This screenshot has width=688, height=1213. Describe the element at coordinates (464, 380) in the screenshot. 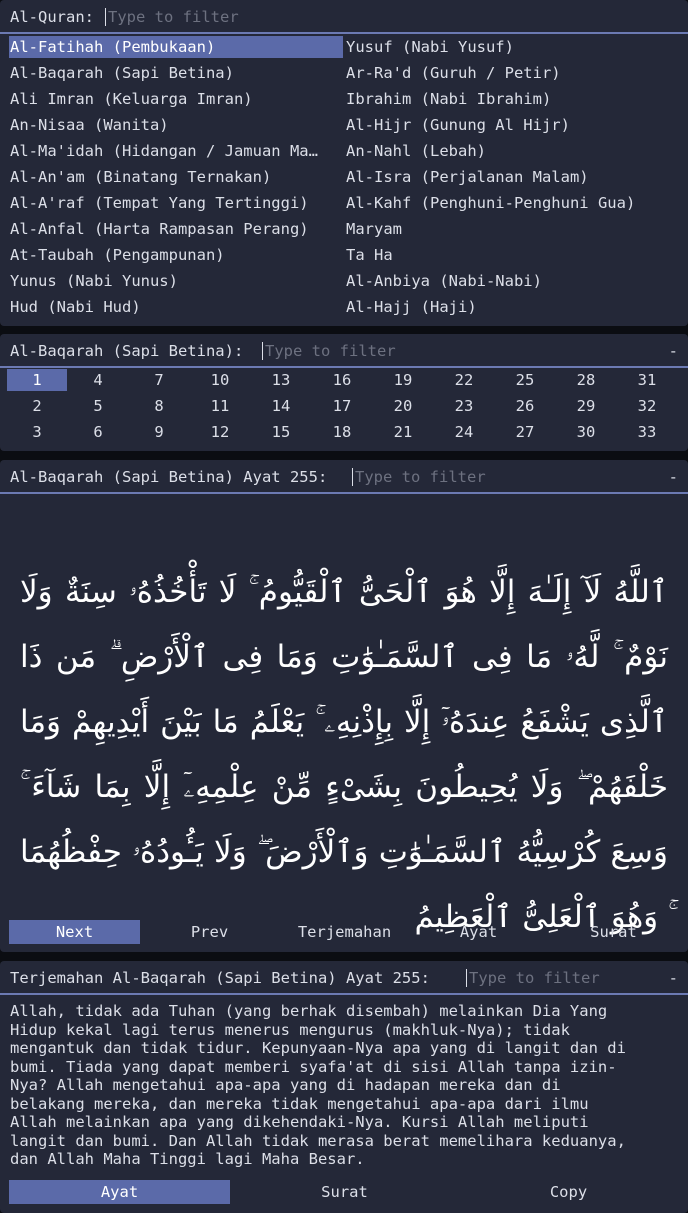

I see `ayat-number-item: 22` at that location.